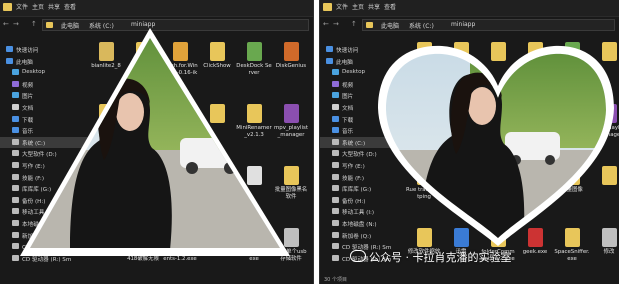 The width and height of the screenshot is (619, 284). Describe the element at coordinates (390, 6) in the screenshot. I see `tab-view: 查看` at that location.